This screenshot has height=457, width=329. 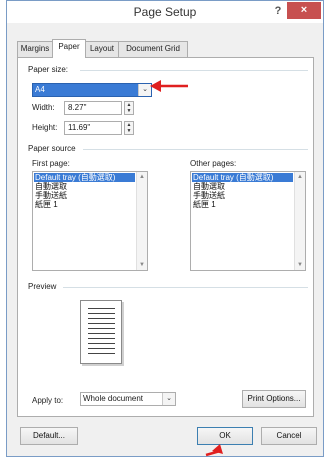 I want to click on cancel-button: Cancel, so click(x=289, y=436).